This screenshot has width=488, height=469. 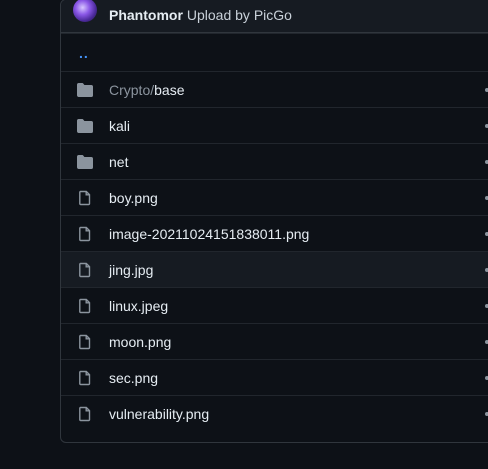 I want to click on latest-commit-bar: Phantomor Upload by PicGo, so click(x=274, y=16).